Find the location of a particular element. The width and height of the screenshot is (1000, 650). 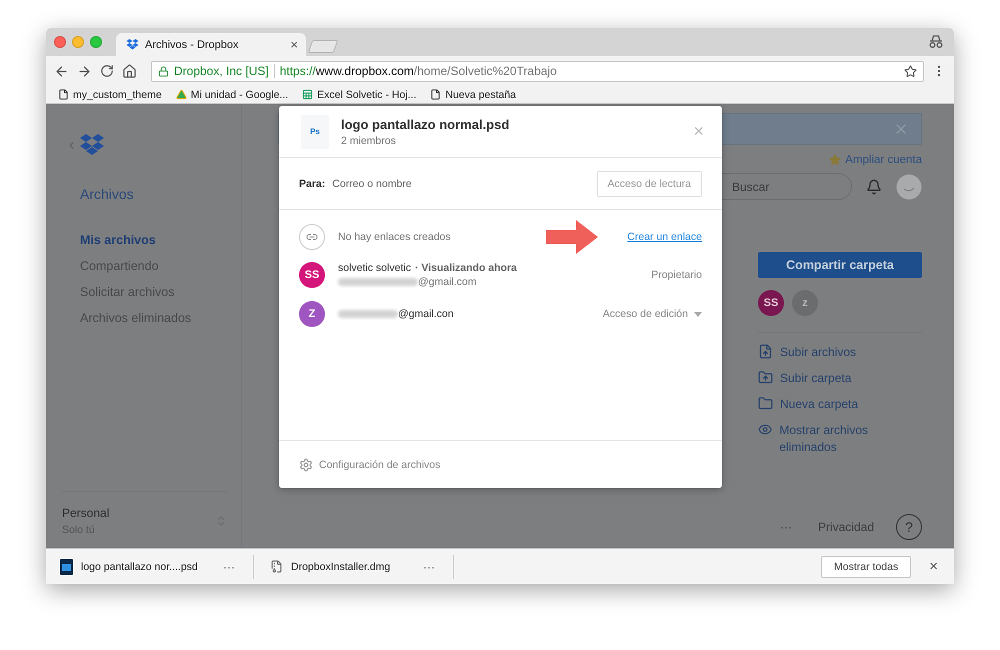

psd-file-icon is located at coordinates (66, 566).